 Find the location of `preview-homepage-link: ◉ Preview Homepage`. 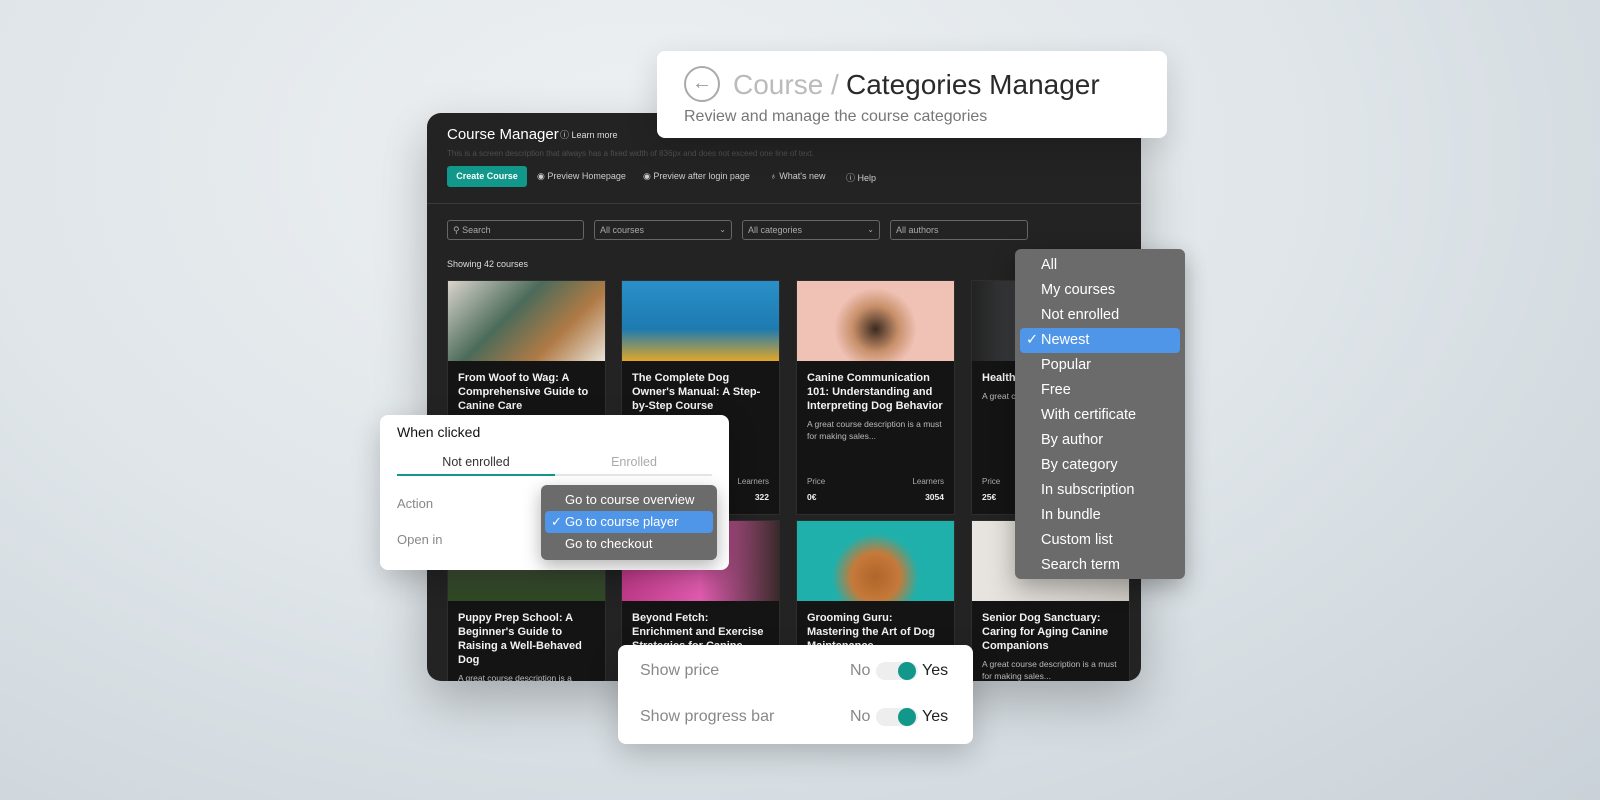

preview-homepage-link: ◉ Preview Homepage is located at coordinates (581, 176).